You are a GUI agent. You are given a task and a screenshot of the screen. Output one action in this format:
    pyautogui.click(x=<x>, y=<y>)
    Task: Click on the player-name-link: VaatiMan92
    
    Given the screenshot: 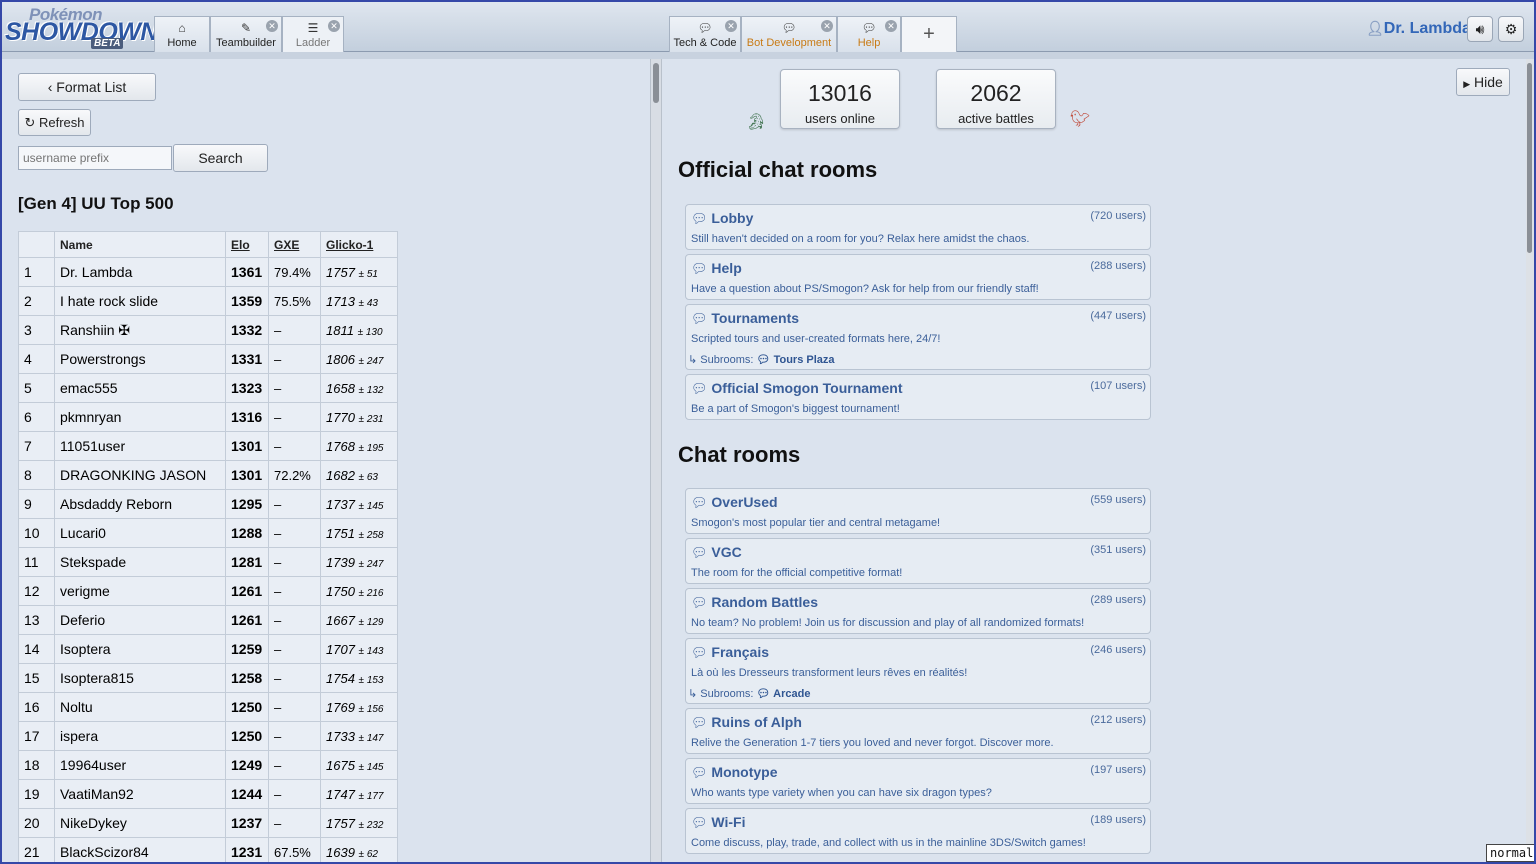 What is the action you would take?
    pyautogui.click(x=140, y=794)
    